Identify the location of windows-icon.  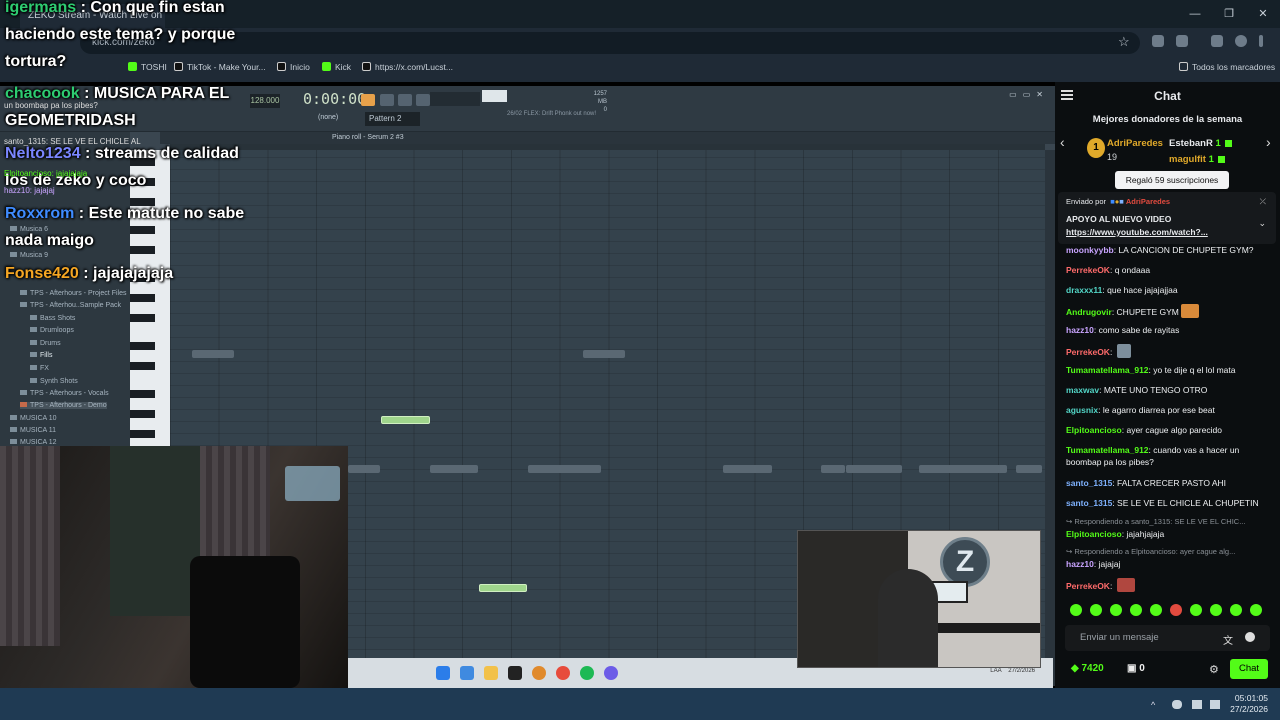
(443, 673).